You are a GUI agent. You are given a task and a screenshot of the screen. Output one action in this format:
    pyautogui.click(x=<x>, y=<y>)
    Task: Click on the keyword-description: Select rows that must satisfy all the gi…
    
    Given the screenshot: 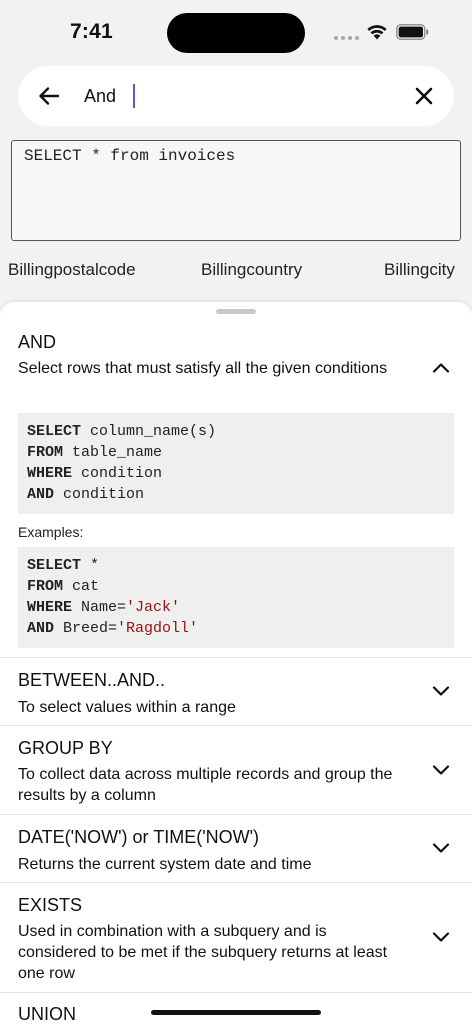 What is the action you would take?
    pyautogui.click(x=203, y=368)
    